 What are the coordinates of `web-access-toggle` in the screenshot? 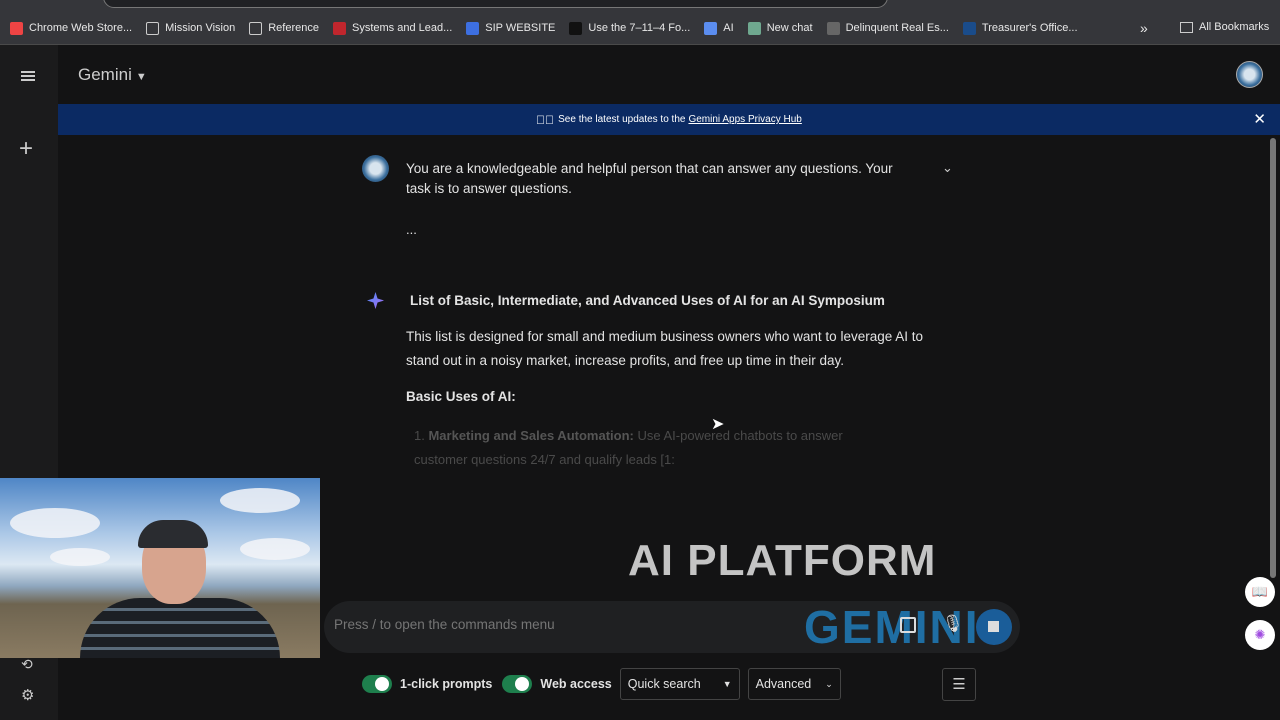 It's located at (517, 684).